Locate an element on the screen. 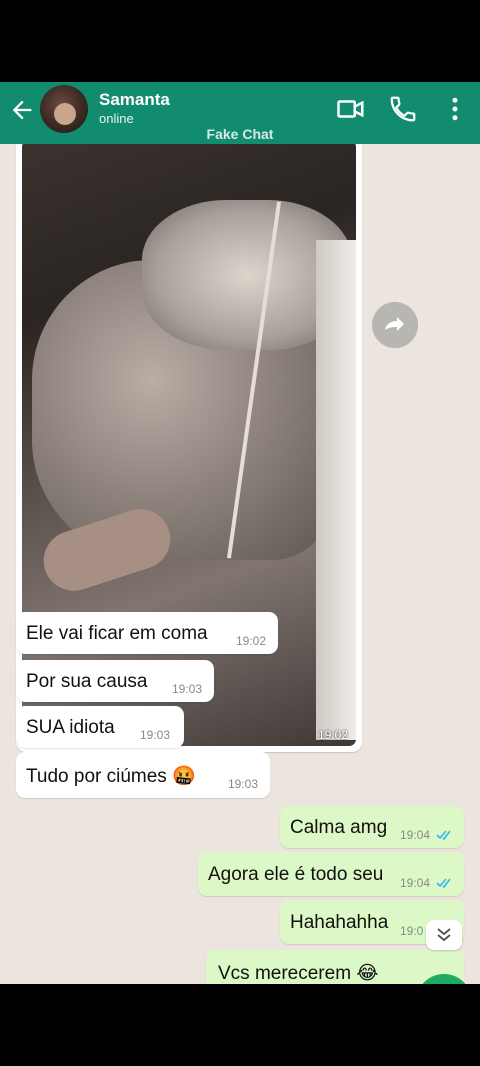 This screenshot has width=480, height=1066. message-bubble: Por sua causa 19:03 is located at coordinates (115, 681).